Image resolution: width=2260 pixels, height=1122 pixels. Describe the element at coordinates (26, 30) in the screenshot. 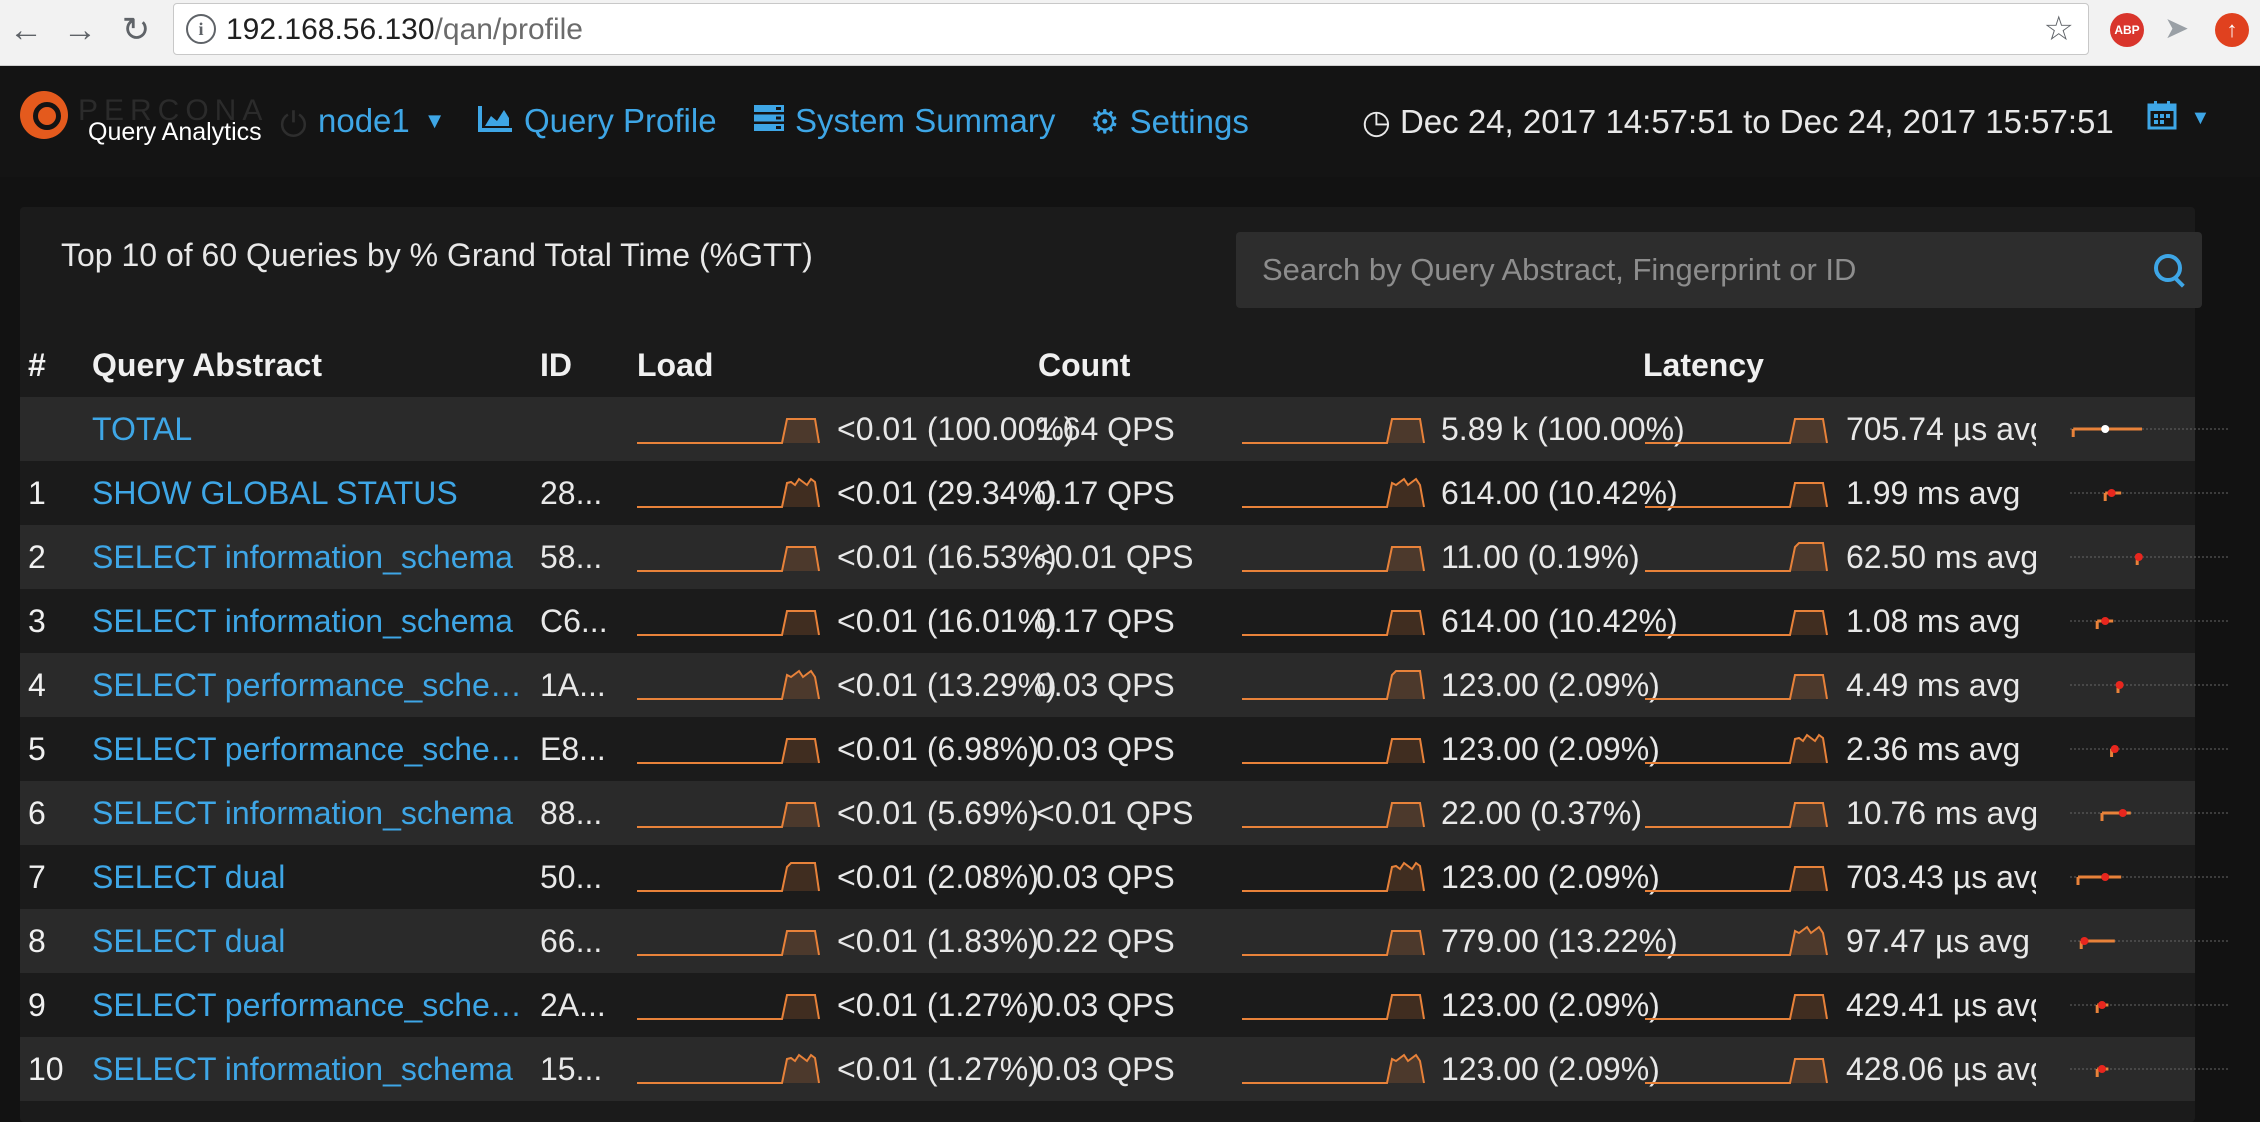

I see `back-arrow-icon: ←` at that location.